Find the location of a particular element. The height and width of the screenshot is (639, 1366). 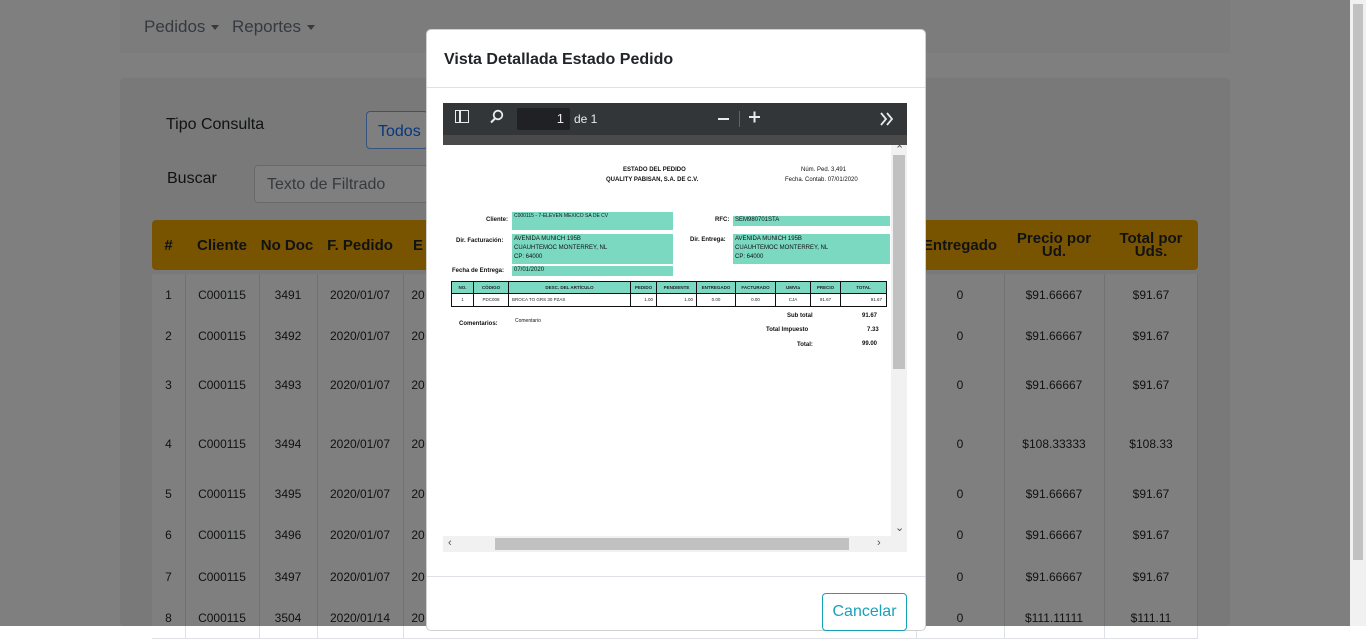

doc-total: 99.00 is located at coordinates (870, 344).